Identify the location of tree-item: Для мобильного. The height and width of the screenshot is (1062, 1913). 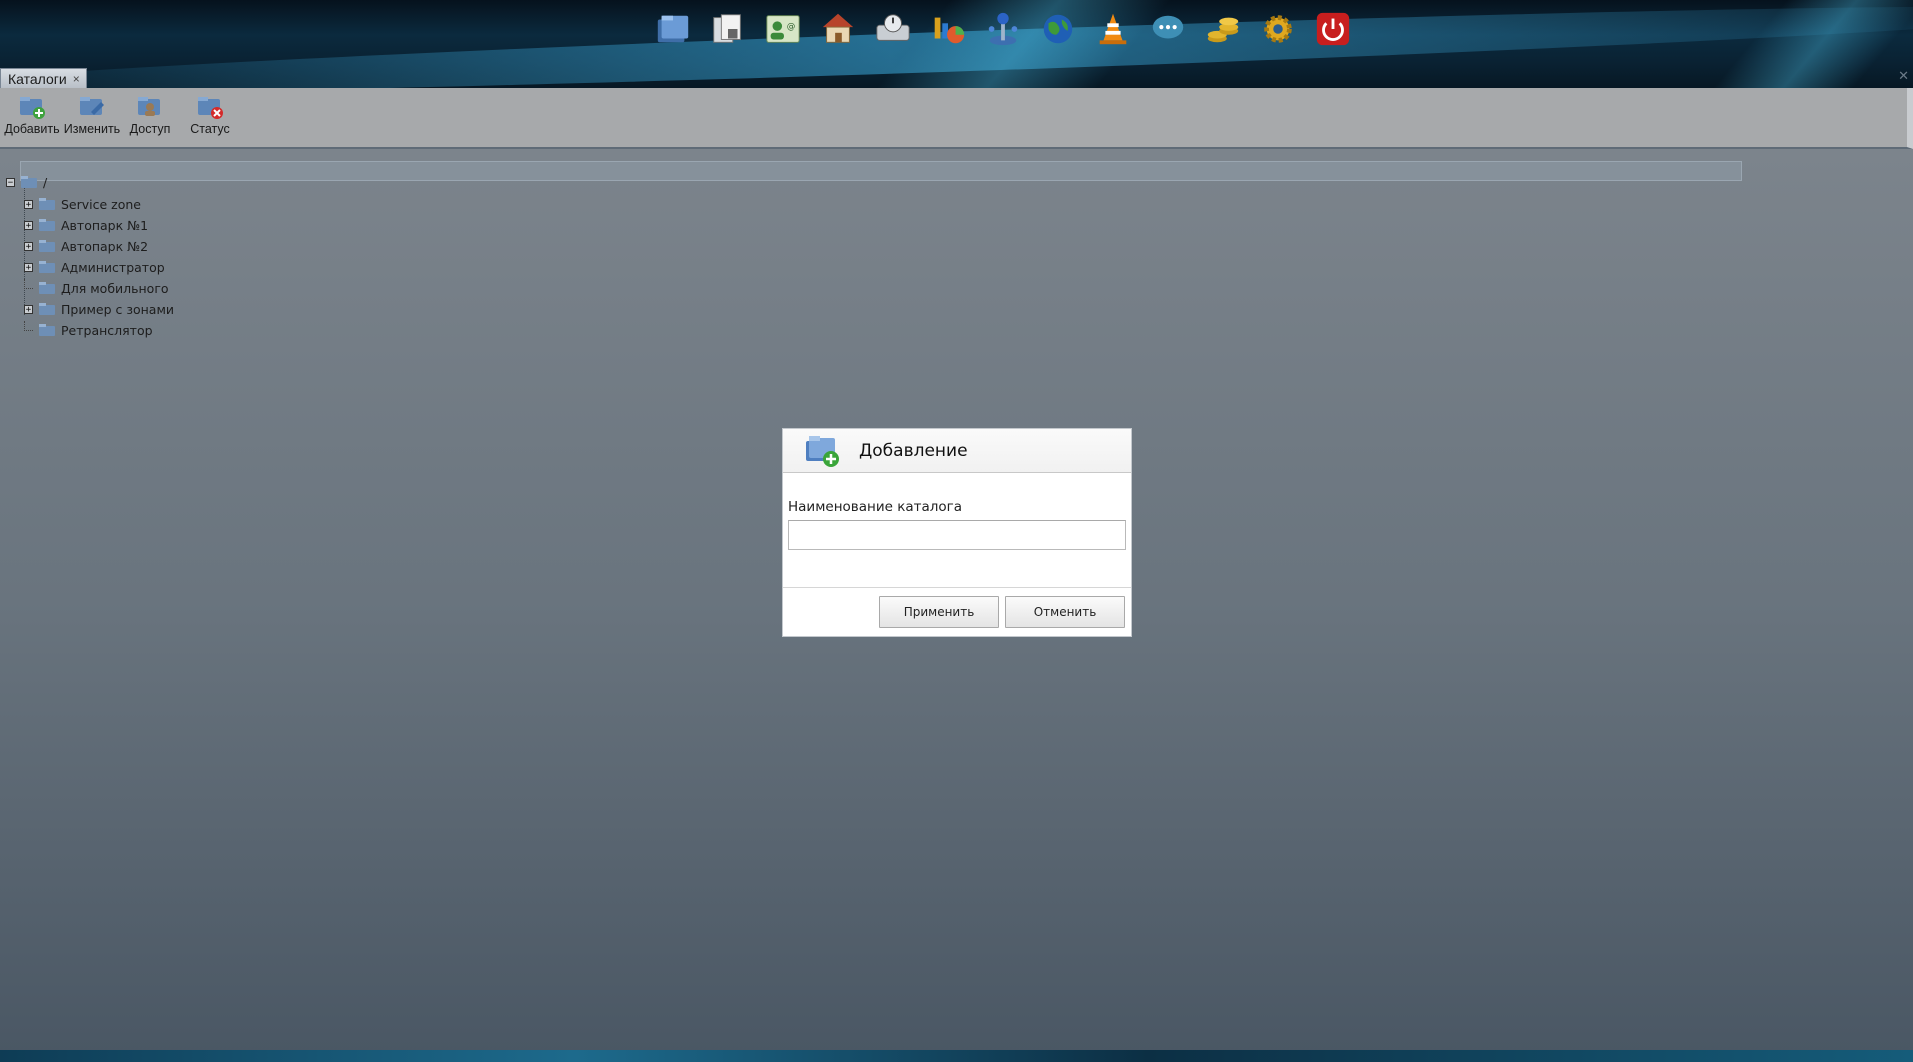
(96, 288).